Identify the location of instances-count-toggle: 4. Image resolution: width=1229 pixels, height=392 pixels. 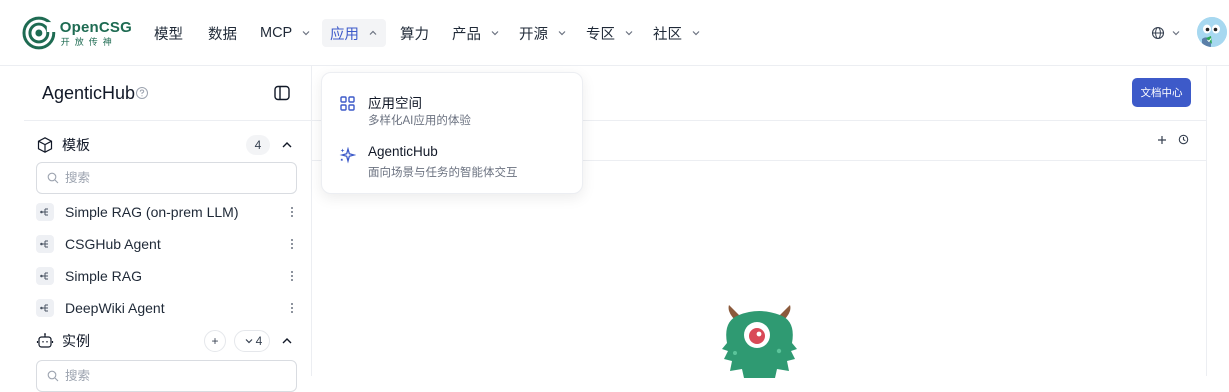
(252, 341).